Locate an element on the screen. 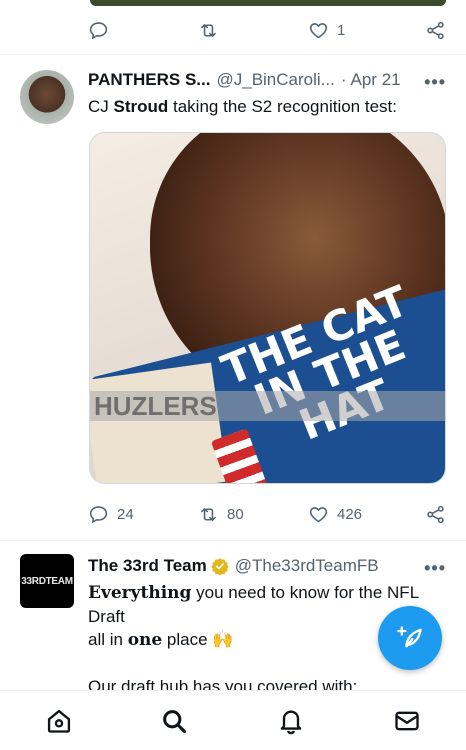 This screenshot has width=466, height=750. reply-button: 24 is located at coordinates (111, 514).